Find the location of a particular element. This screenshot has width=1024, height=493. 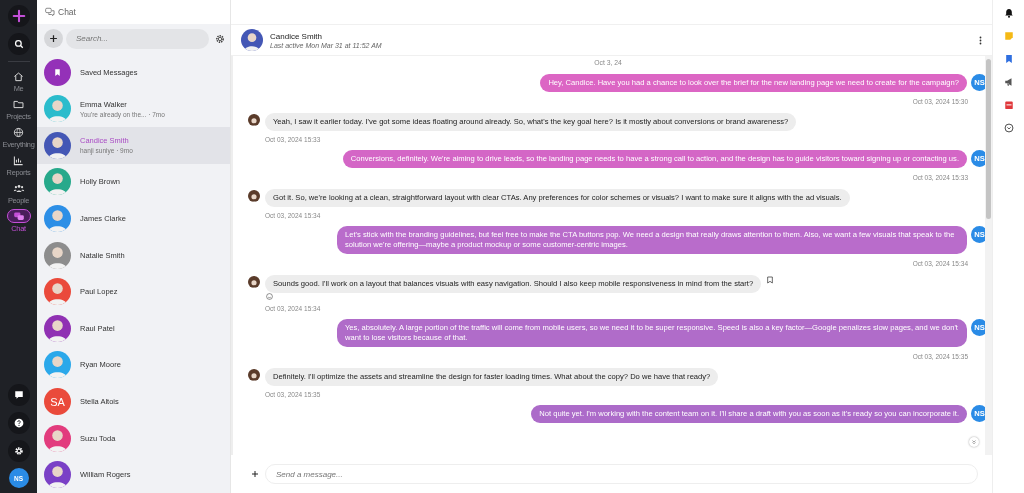

add-icon is located at coordinates (255, 474).